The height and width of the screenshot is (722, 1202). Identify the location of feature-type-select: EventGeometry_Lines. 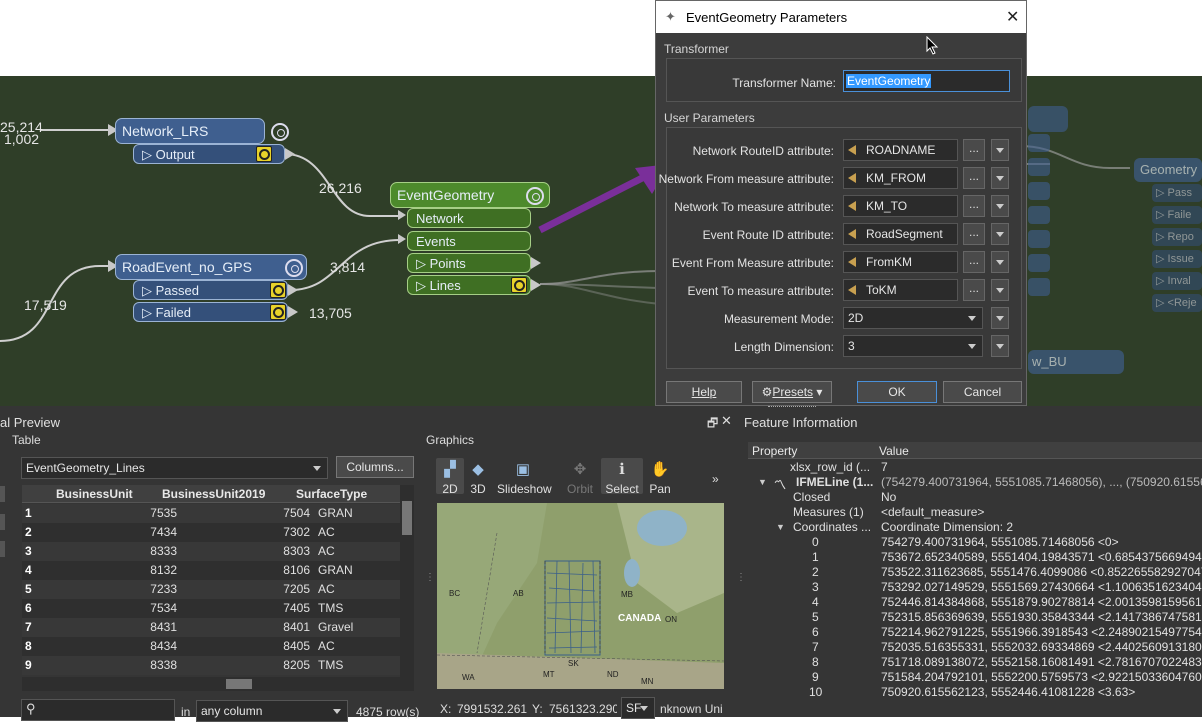
(174, 468).